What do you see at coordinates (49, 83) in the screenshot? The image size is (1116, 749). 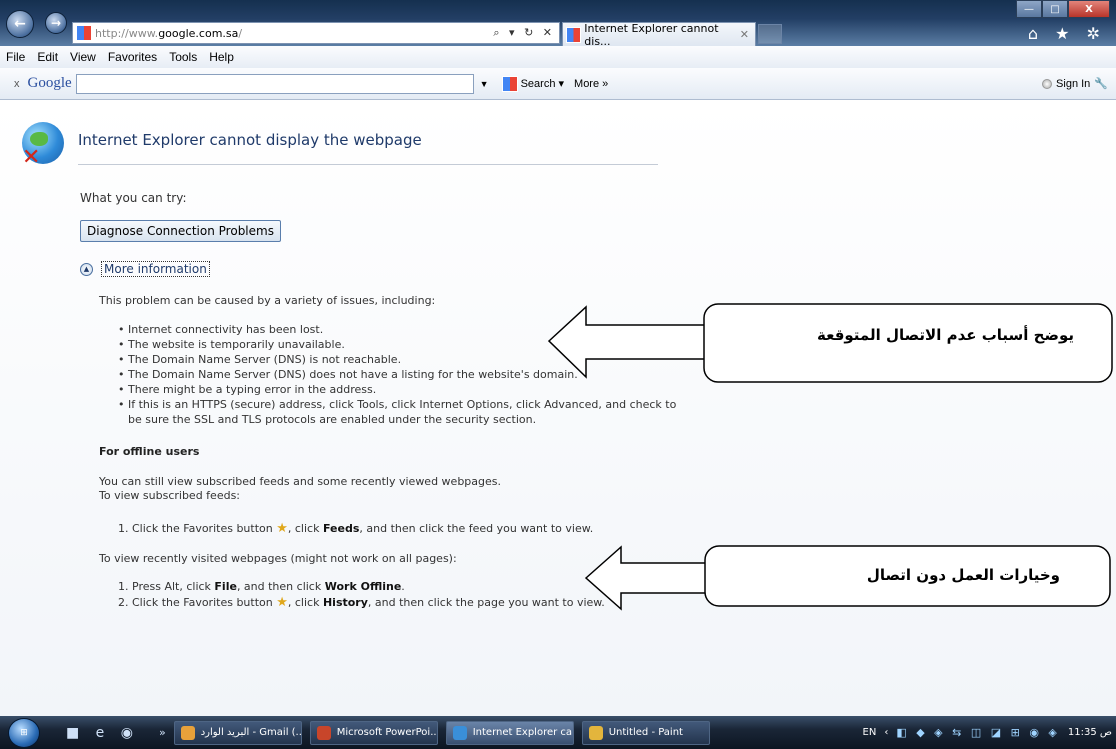 I see `google-logo: Google` at bounding box center [49, 83].